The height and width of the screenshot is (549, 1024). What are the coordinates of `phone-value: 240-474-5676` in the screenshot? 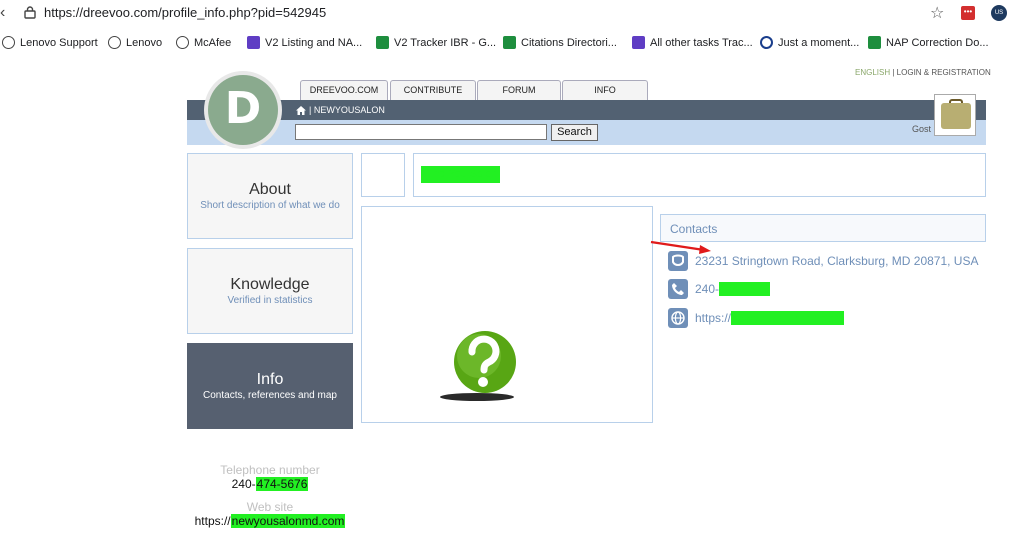 It's located at (270, 484).